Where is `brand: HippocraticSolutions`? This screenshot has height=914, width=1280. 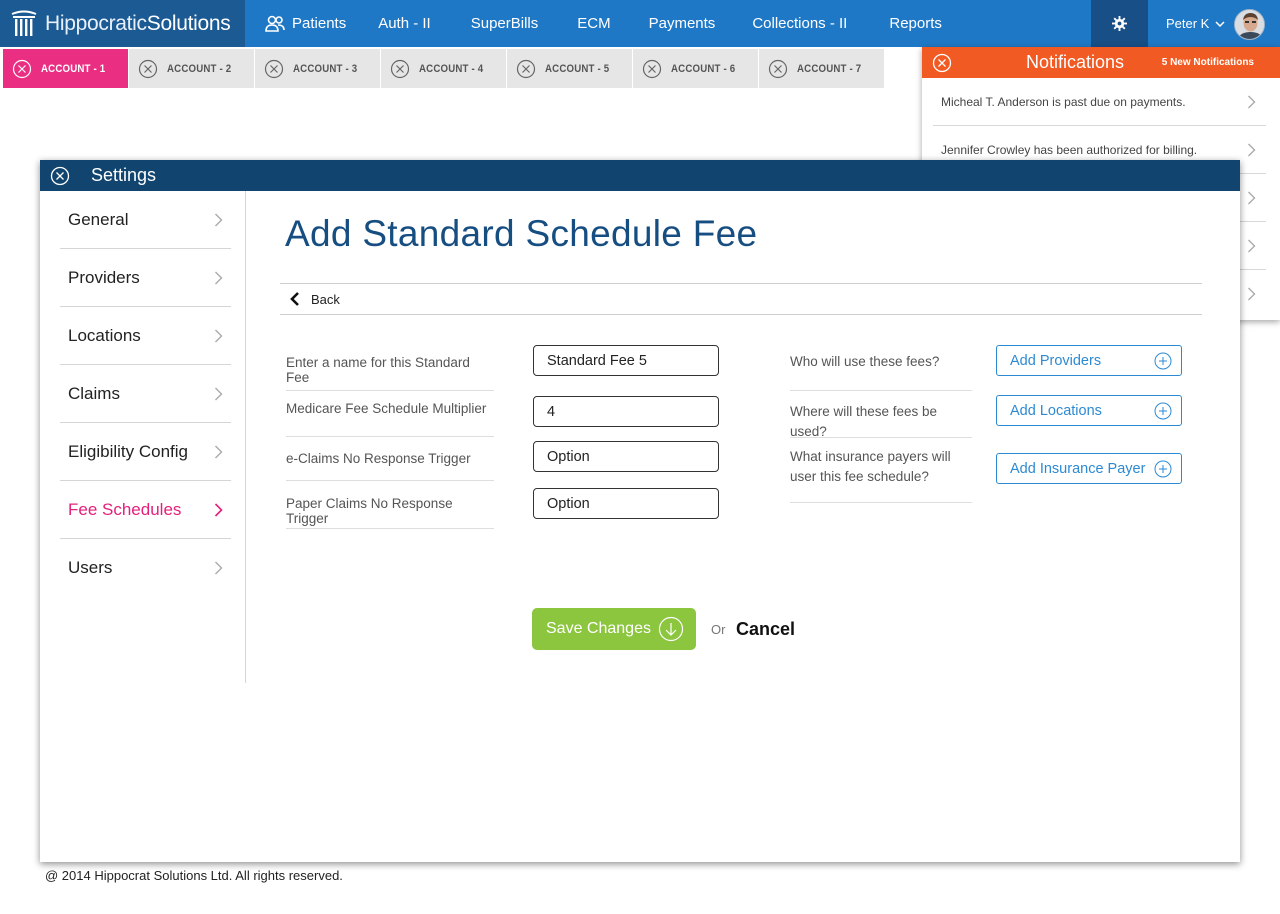
brand: HippocraticSolutions is located at coordinates (122, 23).